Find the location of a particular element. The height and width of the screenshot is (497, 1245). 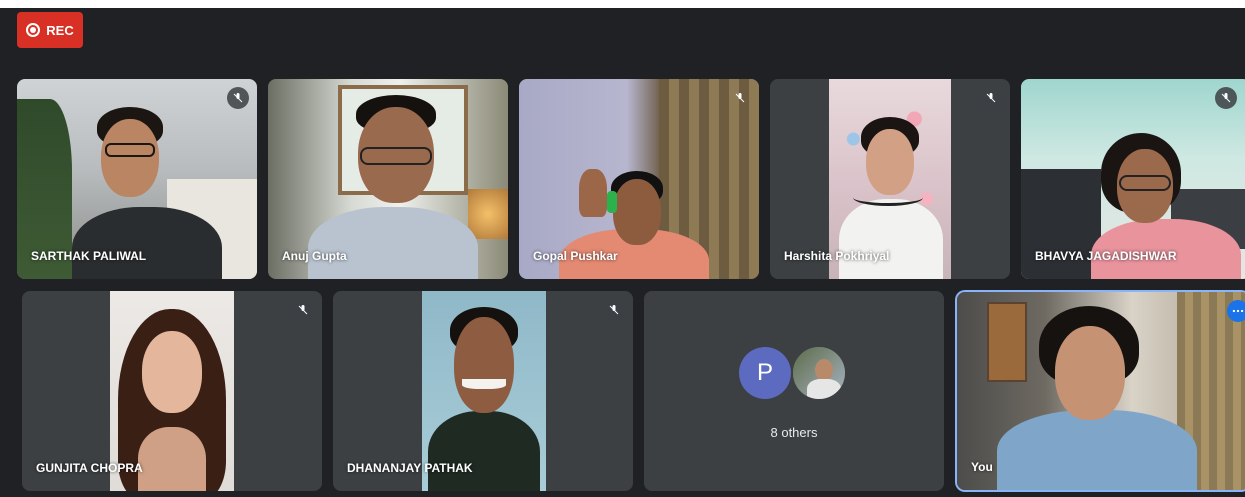

participant-tile: Gopal Pushkar is located at coordinates (639, 179).